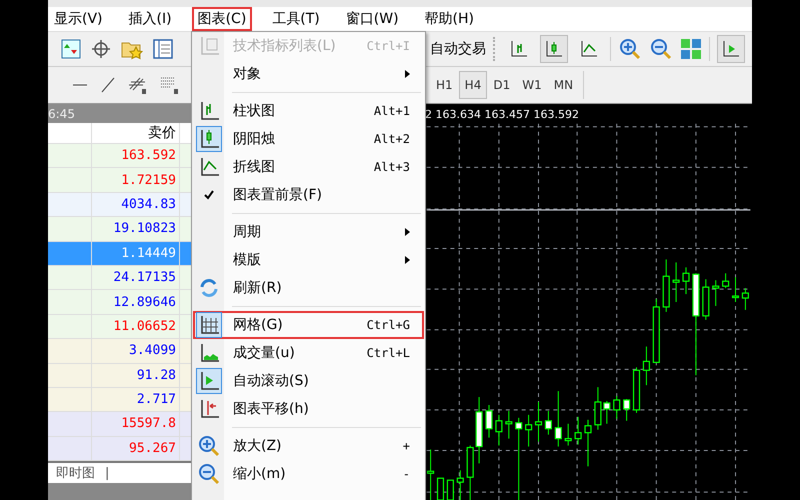  I want to click on menu-item: 折线图 Alt+3, so click(308, 167).